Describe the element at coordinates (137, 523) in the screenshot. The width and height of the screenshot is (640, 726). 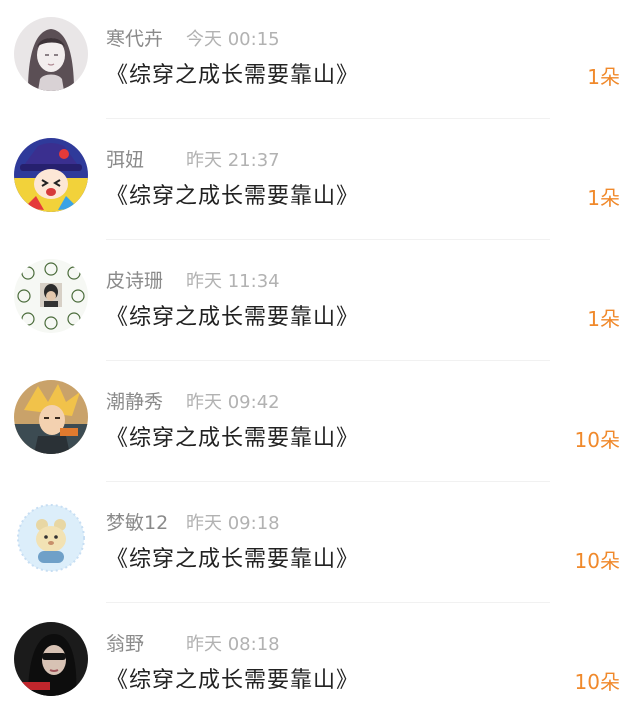
I see `sender-name: 梦敏12` at that location.